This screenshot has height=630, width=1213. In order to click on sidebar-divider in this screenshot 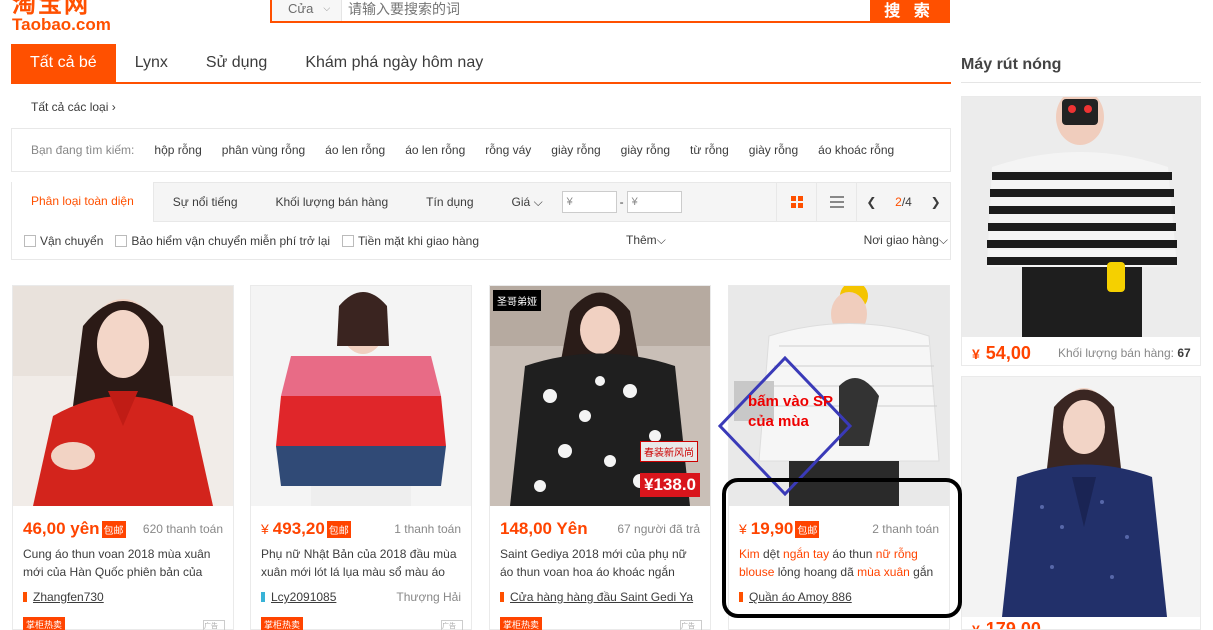, I will do `click(1081, 82)`.